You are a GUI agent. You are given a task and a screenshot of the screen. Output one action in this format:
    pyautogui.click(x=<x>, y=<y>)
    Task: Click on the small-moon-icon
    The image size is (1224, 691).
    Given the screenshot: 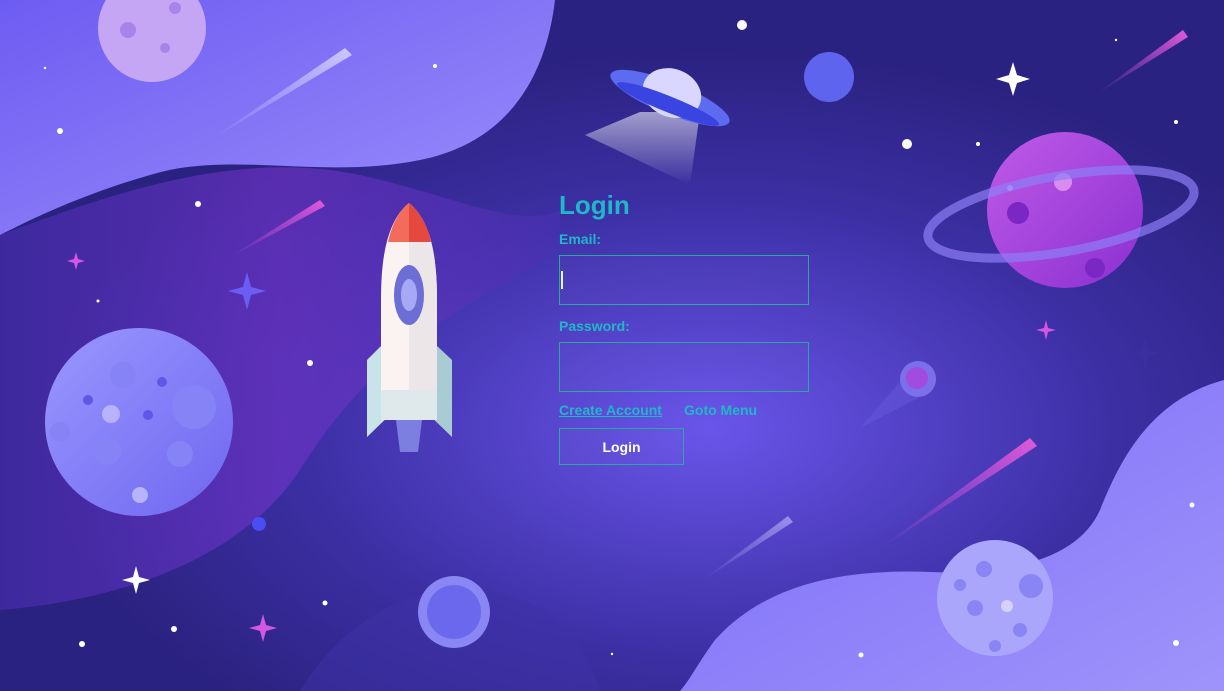 What is the action you would take?
    pyautogui.click(x=829, y=77)
    